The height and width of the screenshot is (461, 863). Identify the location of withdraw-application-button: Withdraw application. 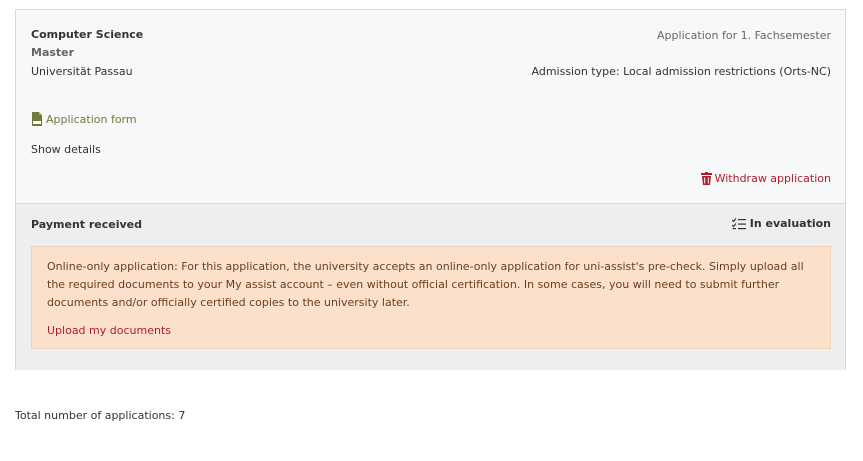
(765, 178).